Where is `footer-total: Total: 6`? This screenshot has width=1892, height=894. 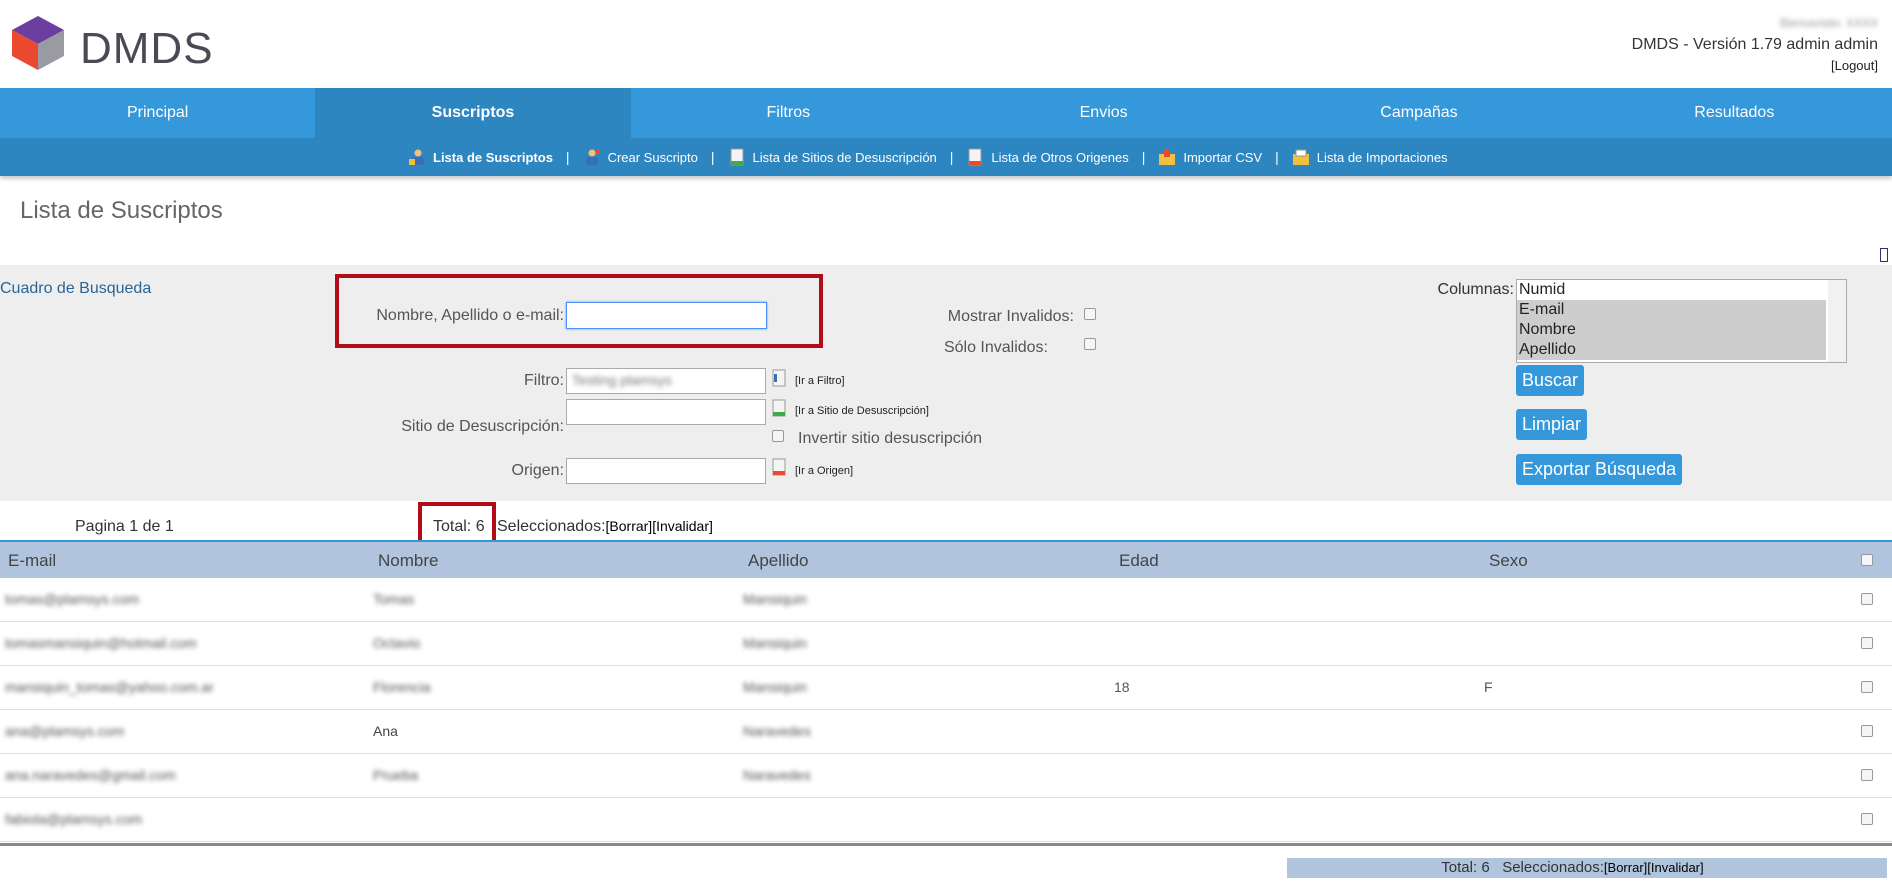
footer-total: Total: 6 is located at coordinates (1465, 867).